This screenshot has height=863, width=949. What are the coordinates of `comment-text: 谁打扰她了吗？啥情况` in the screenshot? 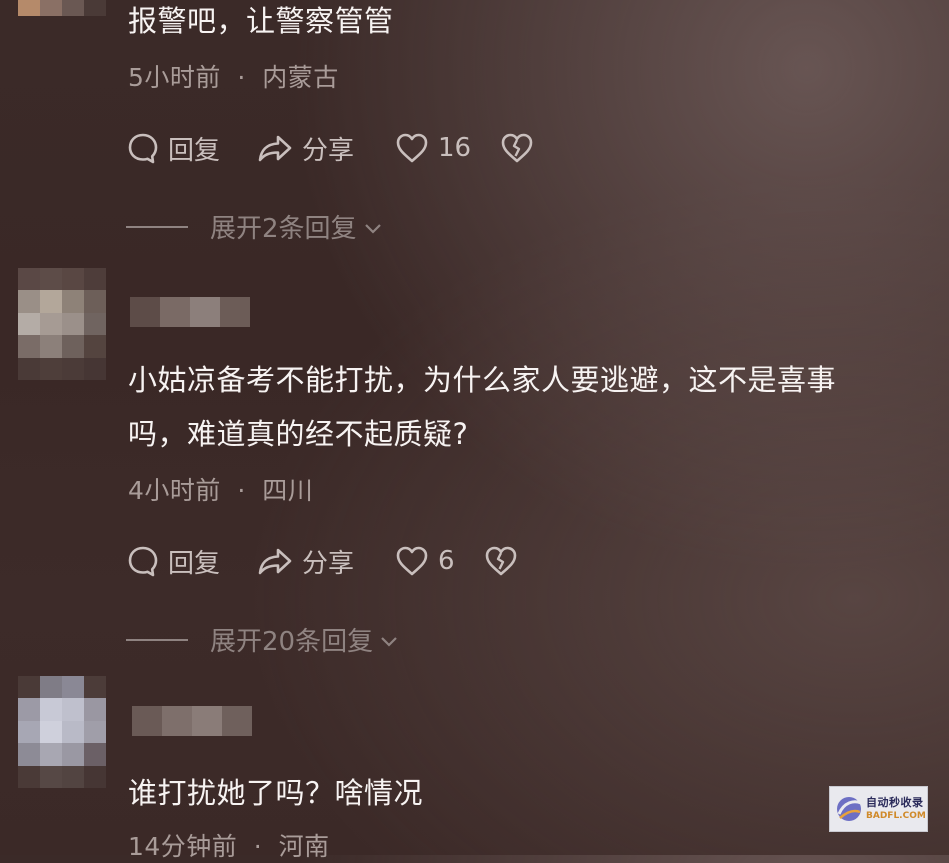 It's located at (276, 793).